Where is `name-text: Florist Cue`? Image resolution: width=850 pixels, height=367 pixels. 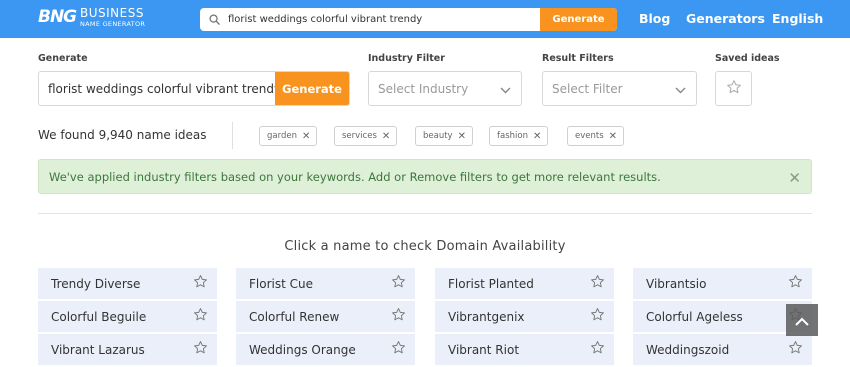 name-text: Florist Cue is located at coordinates (281, 283).